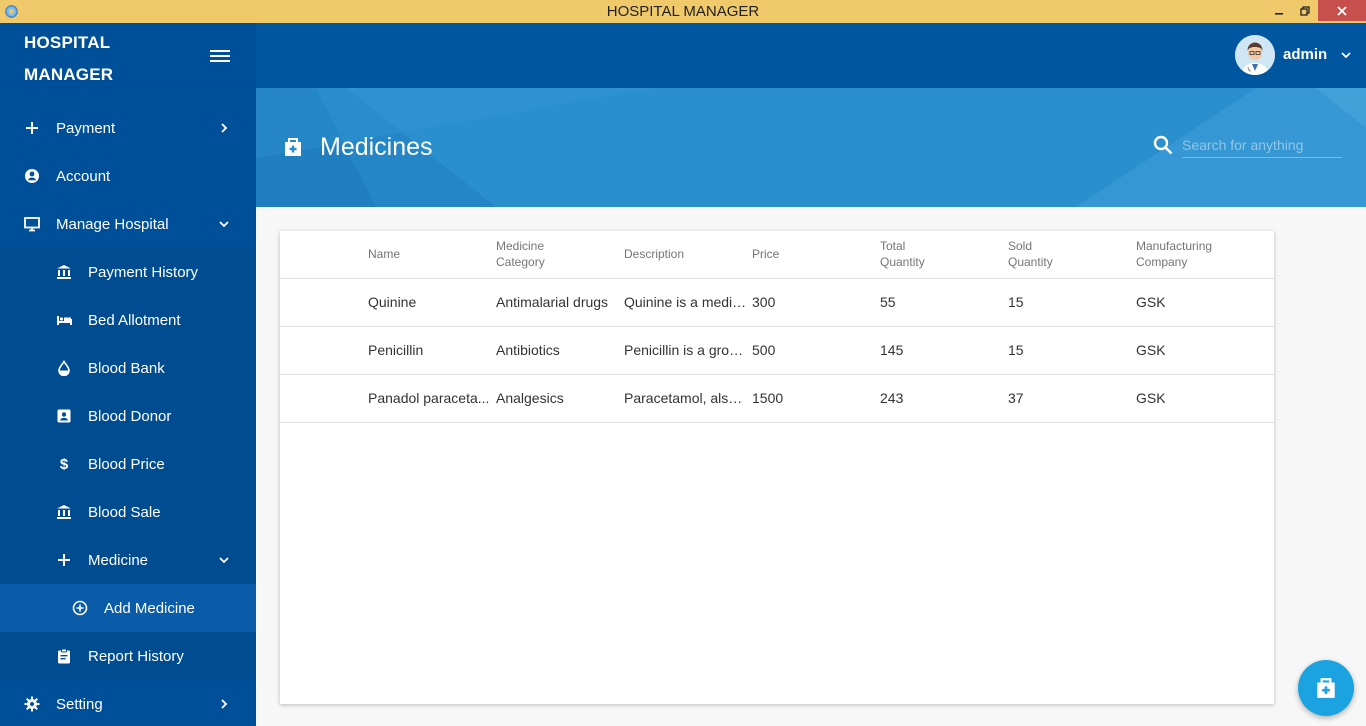  Describe the element at coordinates (1305, 54) in the screenshot. I see `user-name: admin` at that location.